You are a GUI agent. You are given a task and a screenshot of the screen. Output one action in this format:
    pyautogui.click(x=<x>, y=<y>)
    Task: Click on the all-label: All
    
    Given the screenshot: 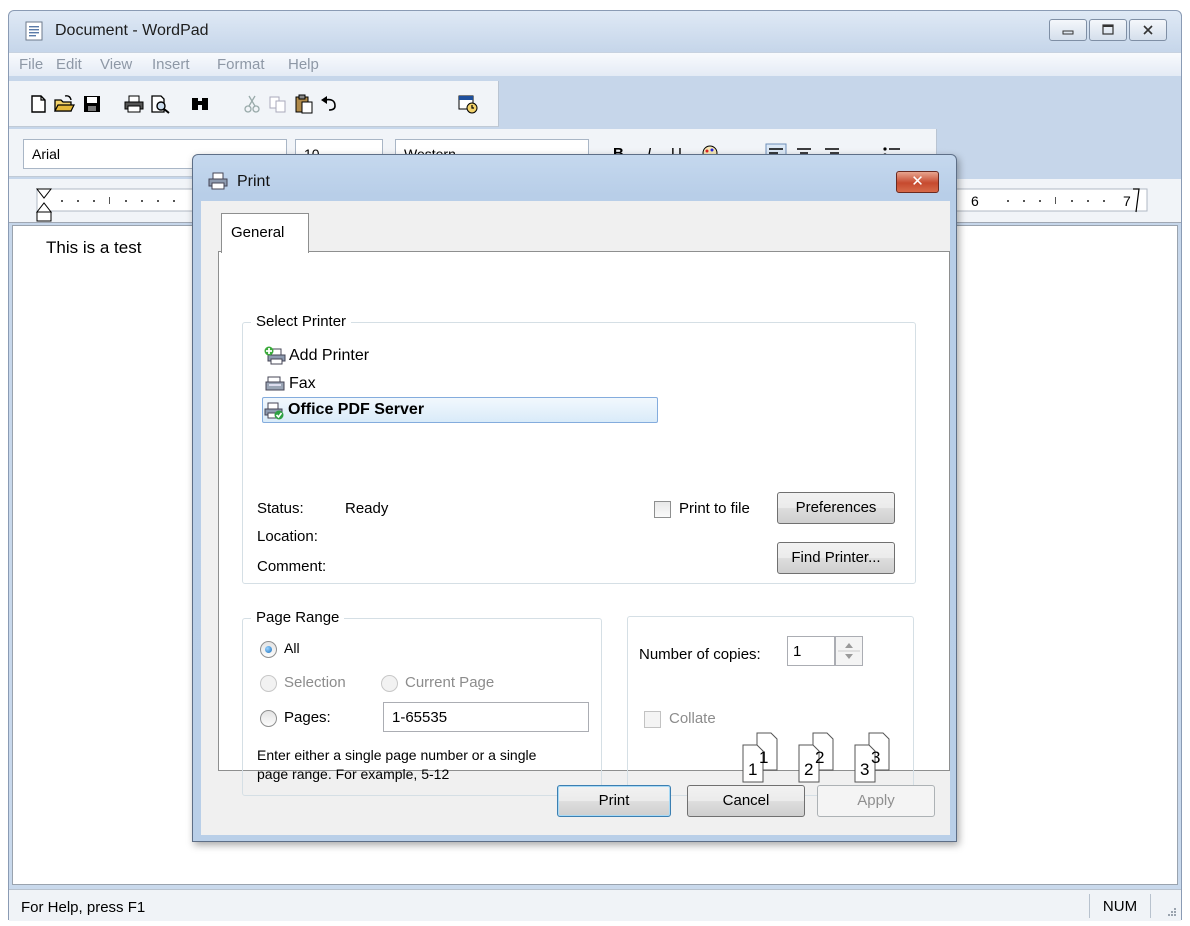 What is the action you would take?
    pyautogui.click(x=292, y=648)
    